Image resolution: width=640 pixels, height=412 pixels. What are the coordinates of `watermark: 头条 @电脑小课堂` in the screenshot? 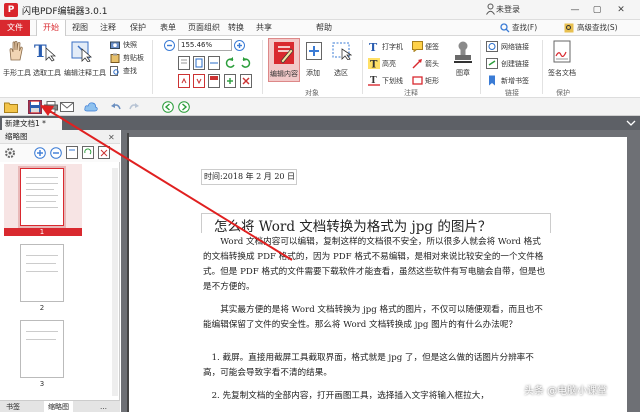 It's located at (566, 391).